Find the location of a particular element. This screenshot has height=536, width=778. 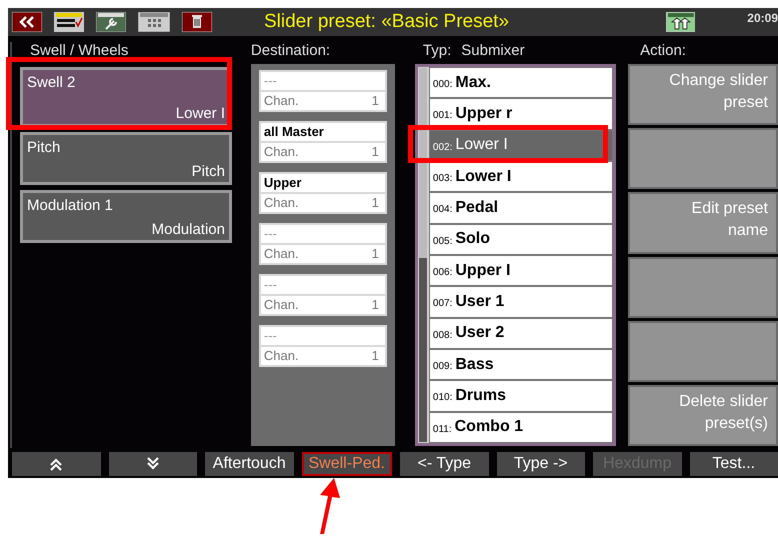

softkey-button: Aftertouch is located at coordinates (249, 464).